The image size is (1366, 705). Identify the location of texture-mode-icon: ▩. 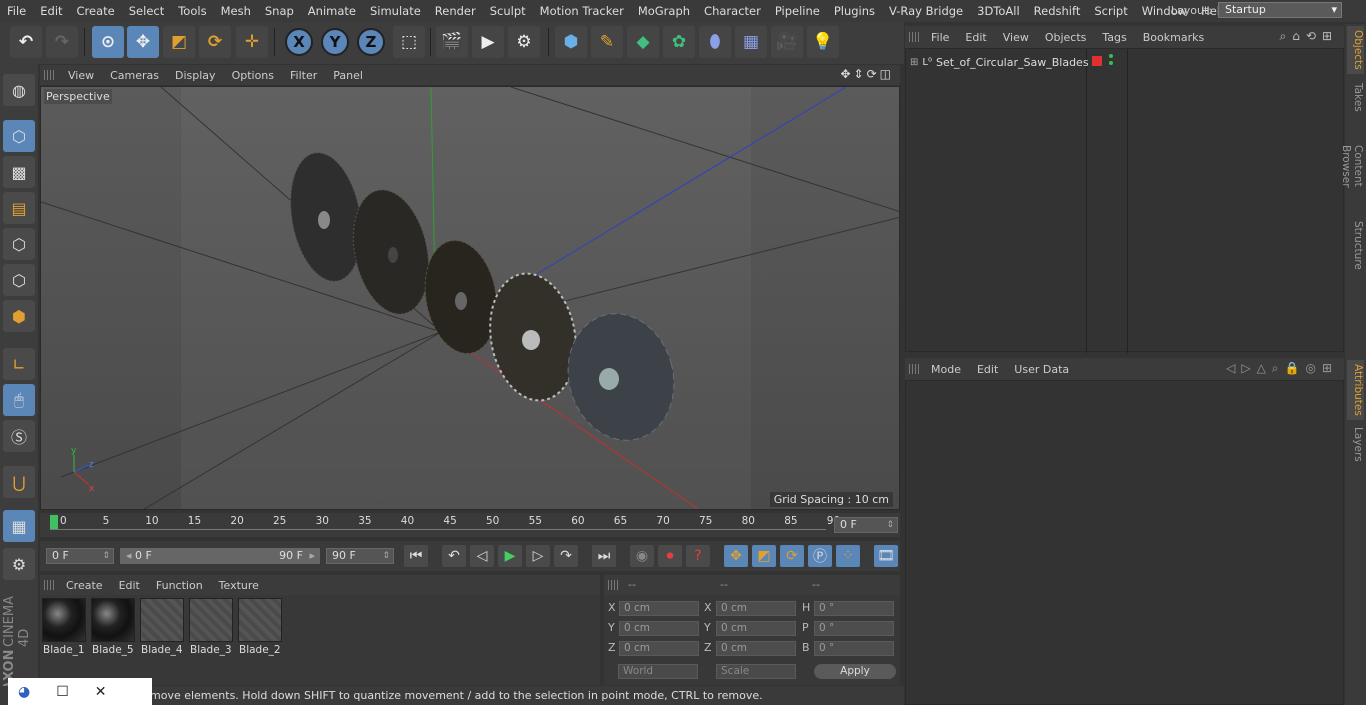
(19, 172).